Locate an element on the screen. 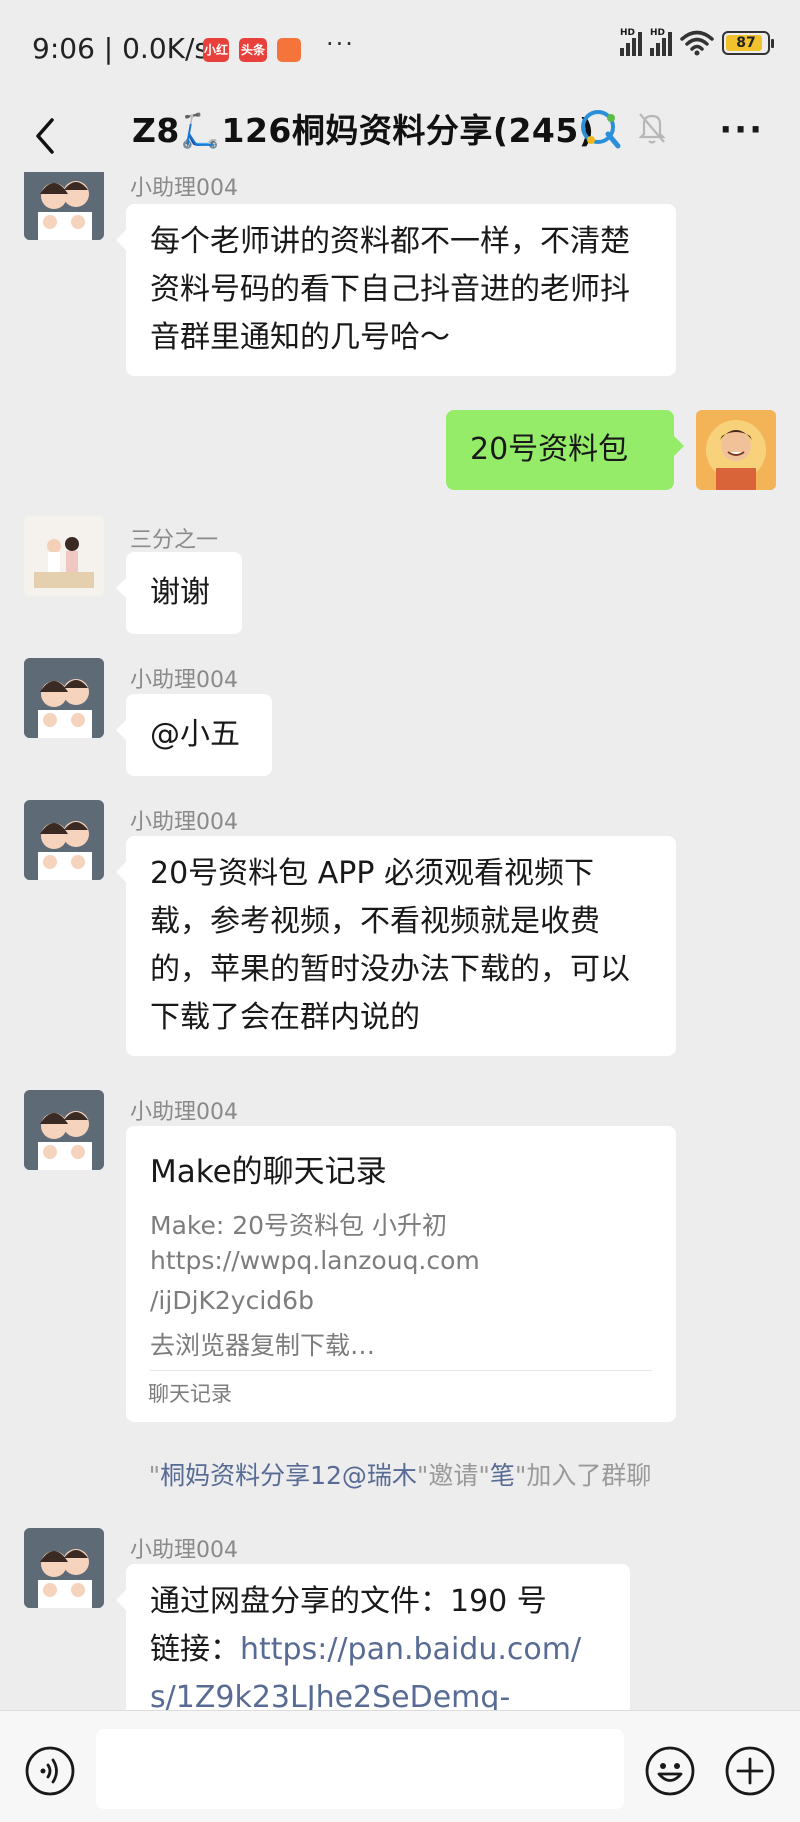 The width and height of the screenshot is (800, 1822). link-label: 链接： is located at coordinates (195, 1649).